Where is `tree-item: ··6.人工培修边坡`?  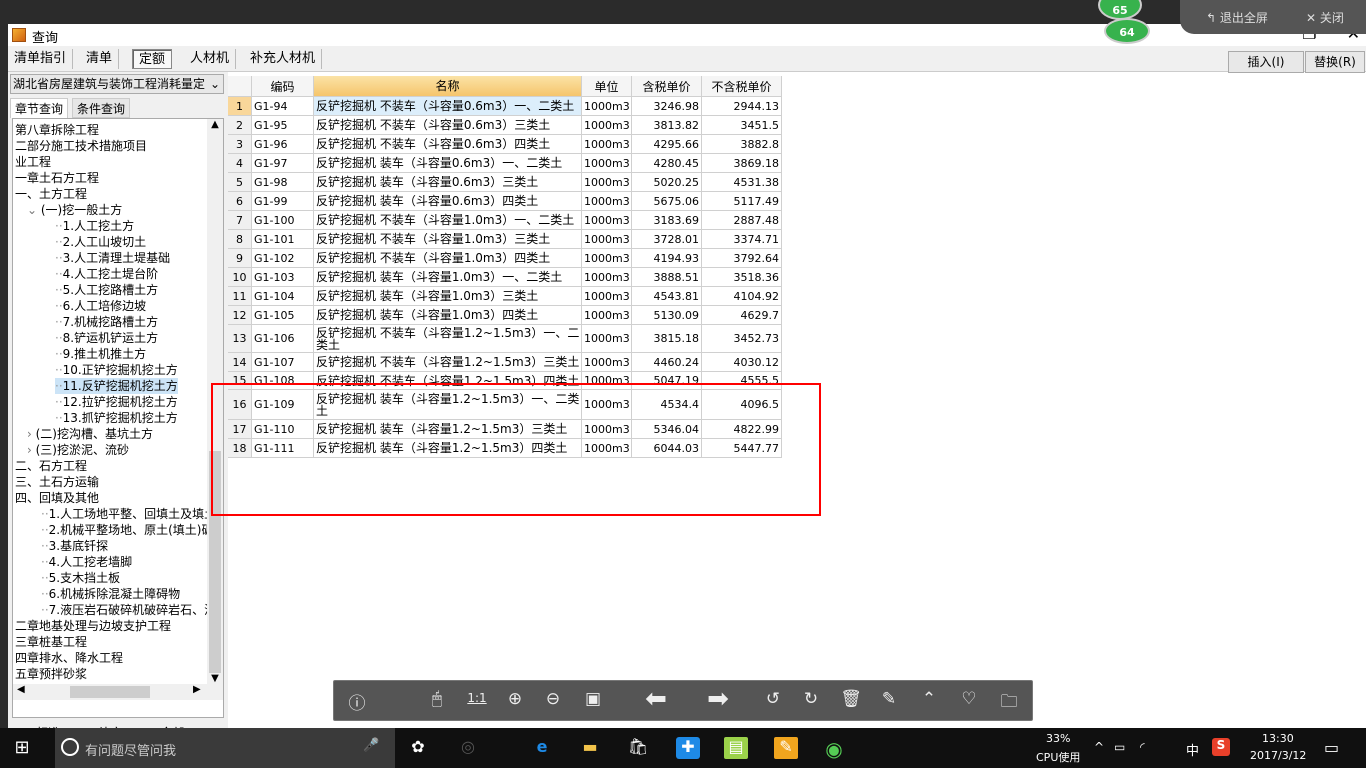 tree-item: ··6.人工培修边坡 is located at coordinates (100, 306).